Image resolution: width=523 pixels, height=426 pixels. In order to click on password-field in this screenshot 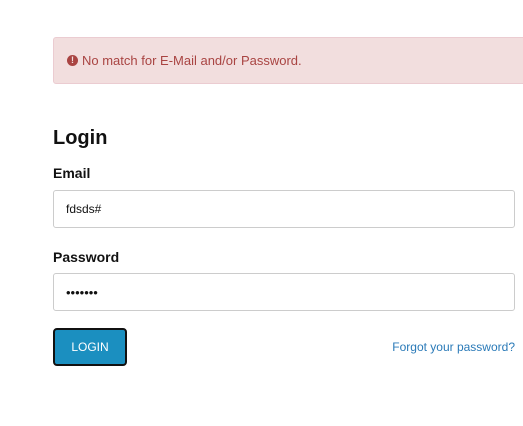, I will do `click(284, 292)`.